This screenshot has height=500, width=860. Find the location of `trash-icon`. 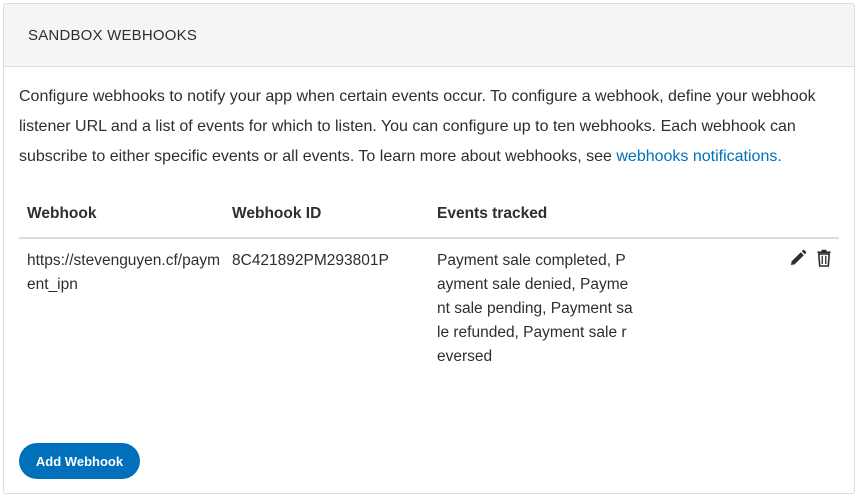

trash-icon is located at coordinates (824, 258).